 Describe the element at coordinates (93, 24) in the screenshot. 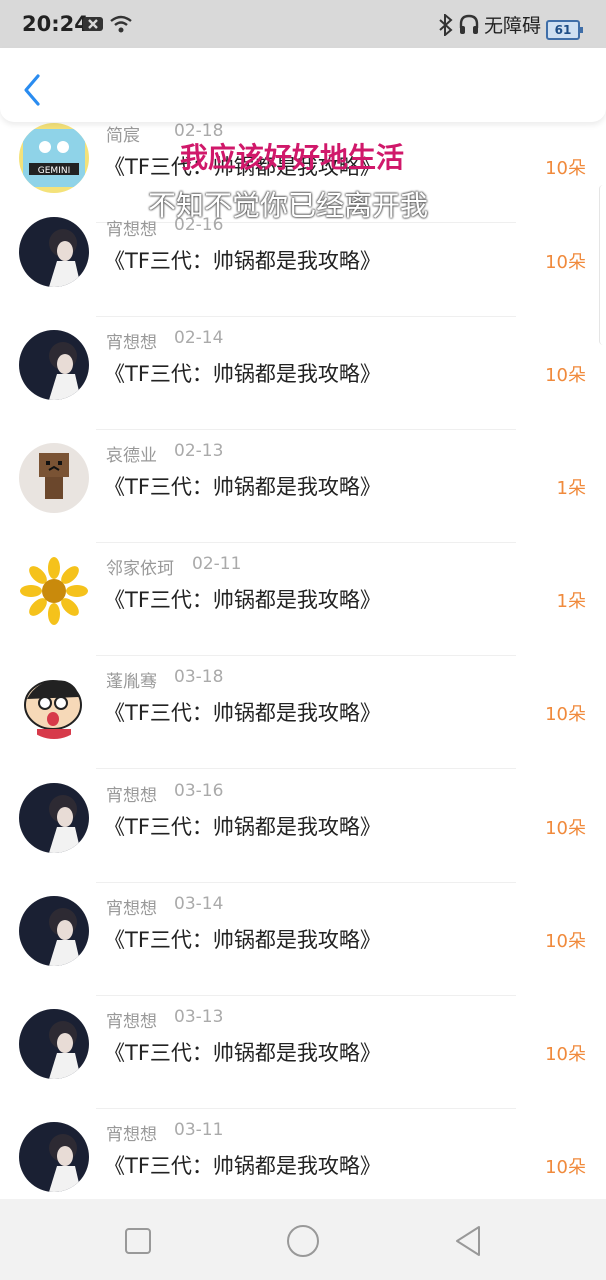

I see `close-box-icon` at that location.